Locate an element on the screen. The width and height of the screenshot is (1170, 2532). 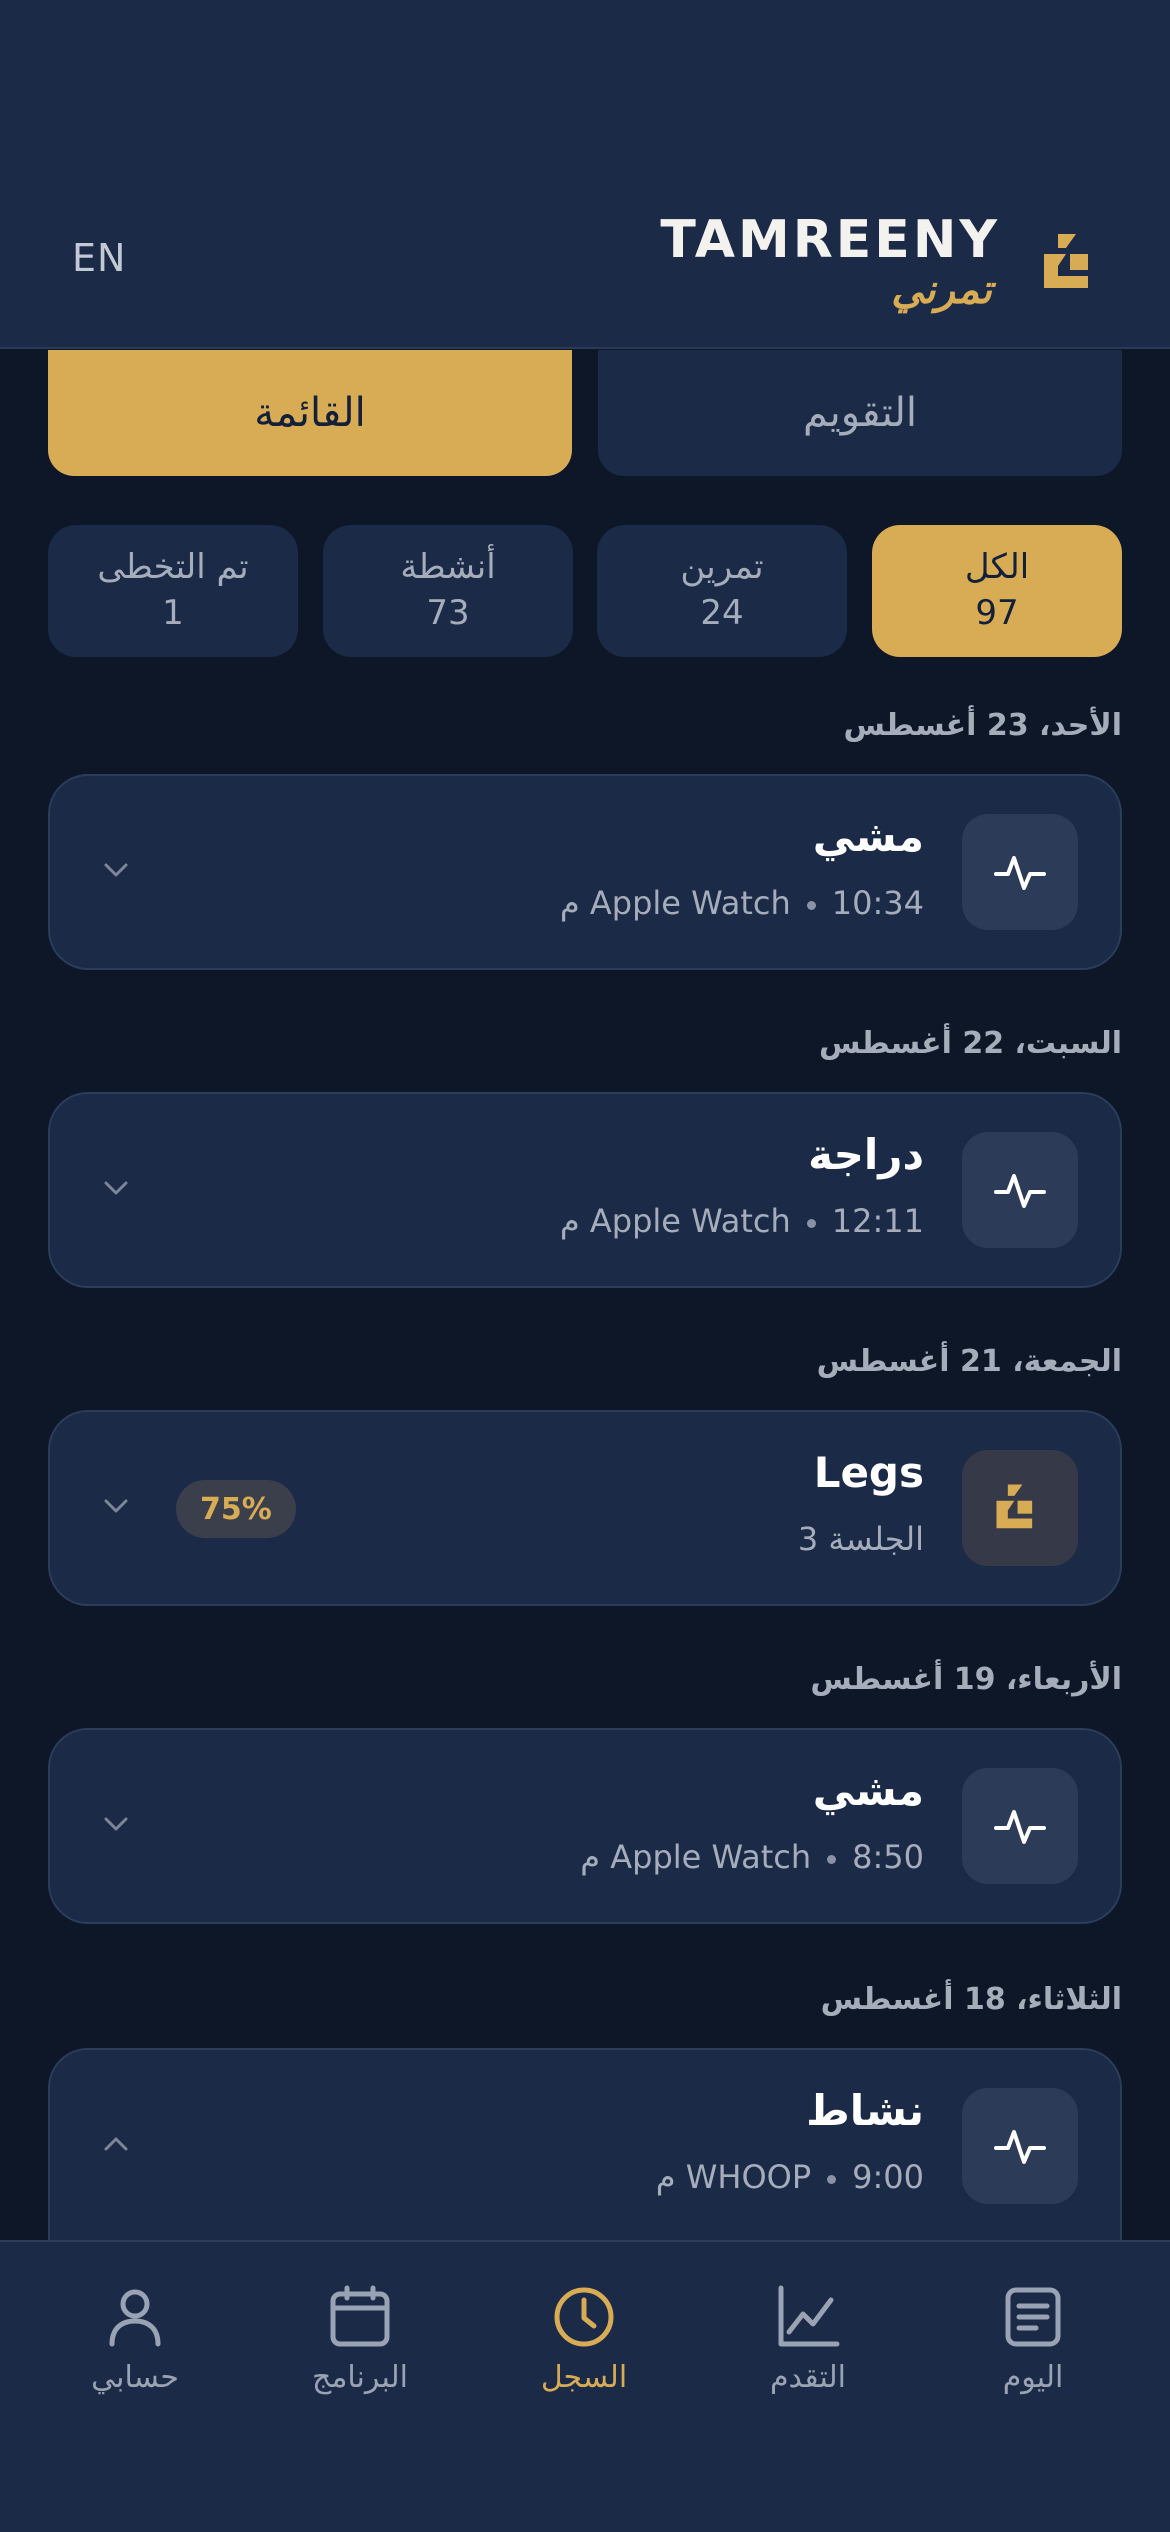
filter-activities: أنشطة 73 is located at coordinates (448, 591).